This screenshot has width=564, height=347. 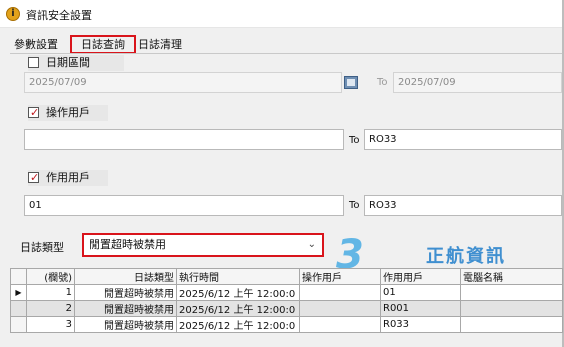 What do you see at coordinates (125, 276) in the screenshot?
I see `column-header: 日誌類型` at bounding box center [125, 276].